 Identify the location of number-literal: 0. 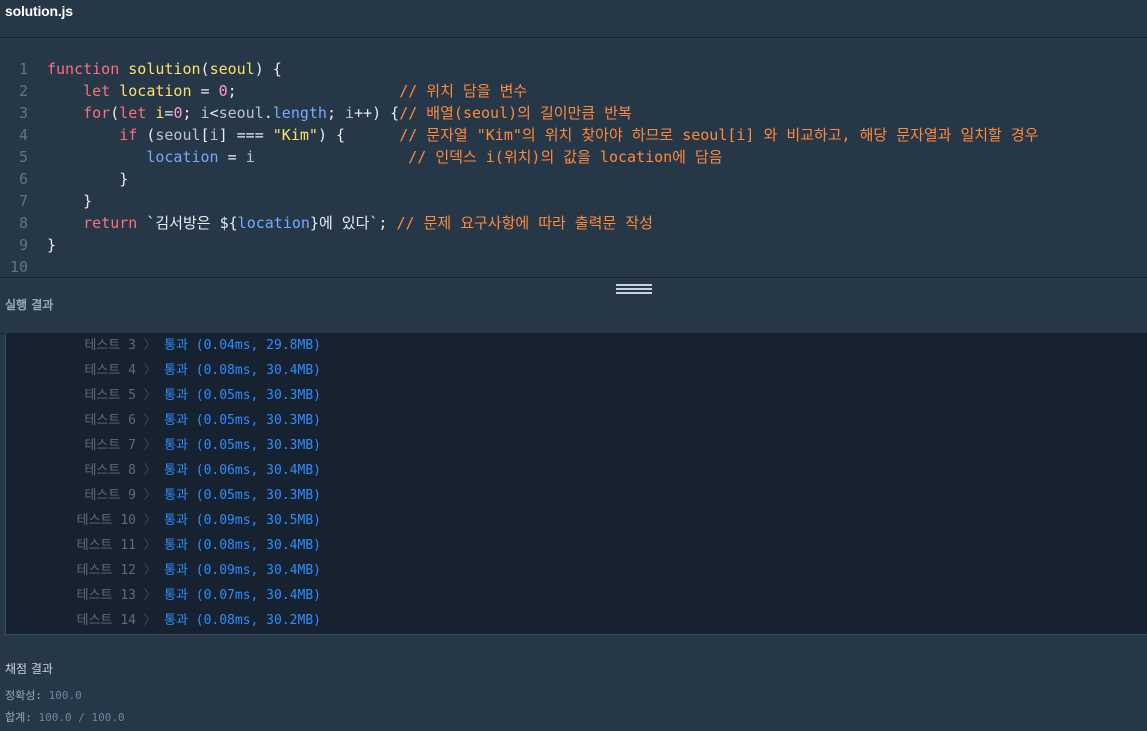
(223, 91).